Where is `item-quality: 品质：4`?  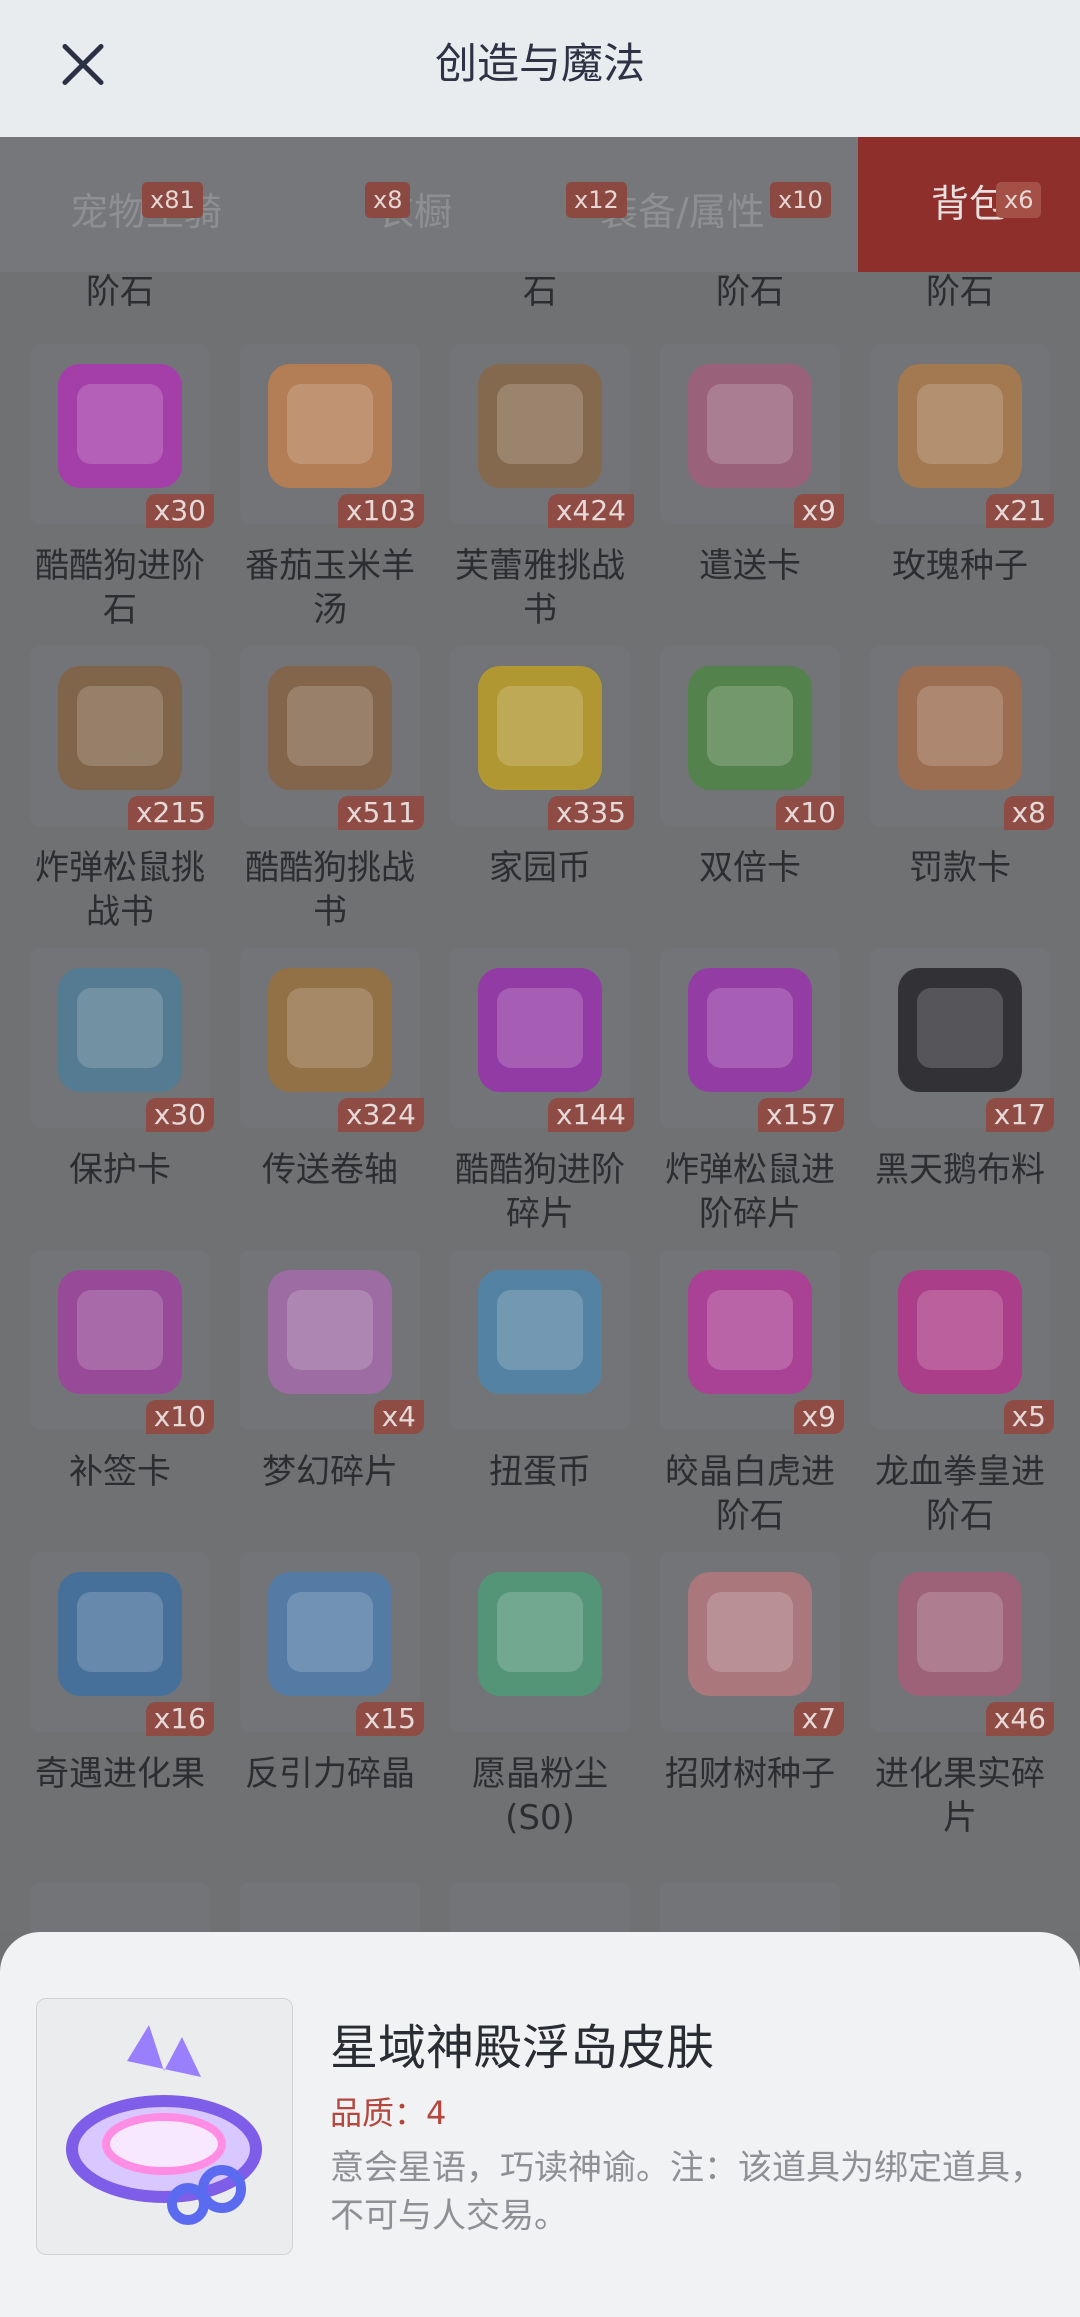 item-quality: 品质：4 is located at coordinates (388, 2113).